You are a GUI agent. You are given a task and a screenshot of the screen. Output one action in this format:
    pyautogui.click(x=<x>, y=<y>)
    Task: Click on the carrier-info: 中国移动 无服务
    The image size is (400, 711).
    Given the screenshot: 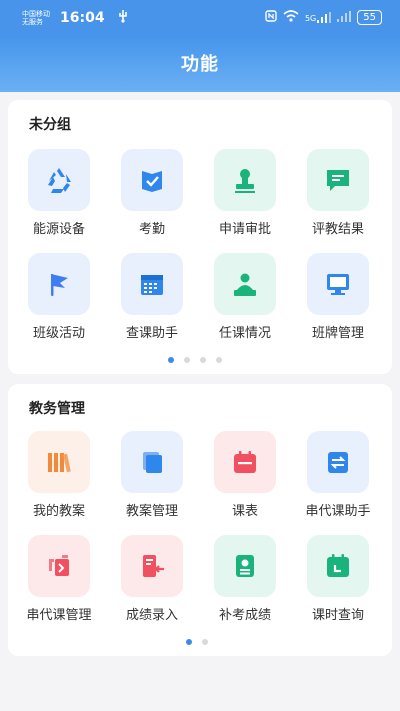 What is the action you would take?
    pyautogui.click(x=42, y=18)
    